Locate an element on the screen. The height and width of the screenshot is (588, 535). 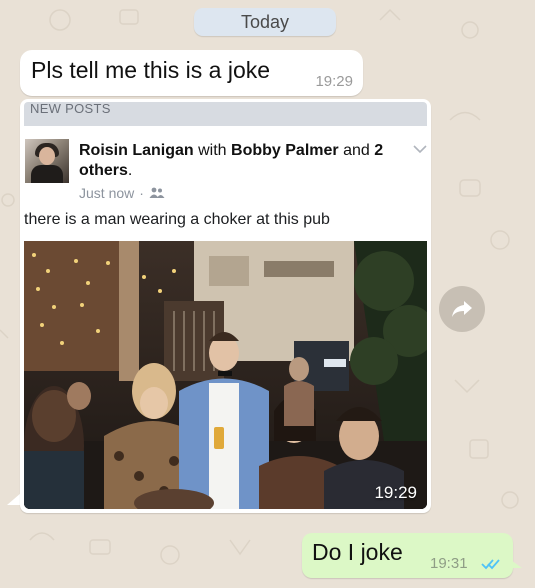
photo-time: 19:29 is located at coordinates (395, 492).